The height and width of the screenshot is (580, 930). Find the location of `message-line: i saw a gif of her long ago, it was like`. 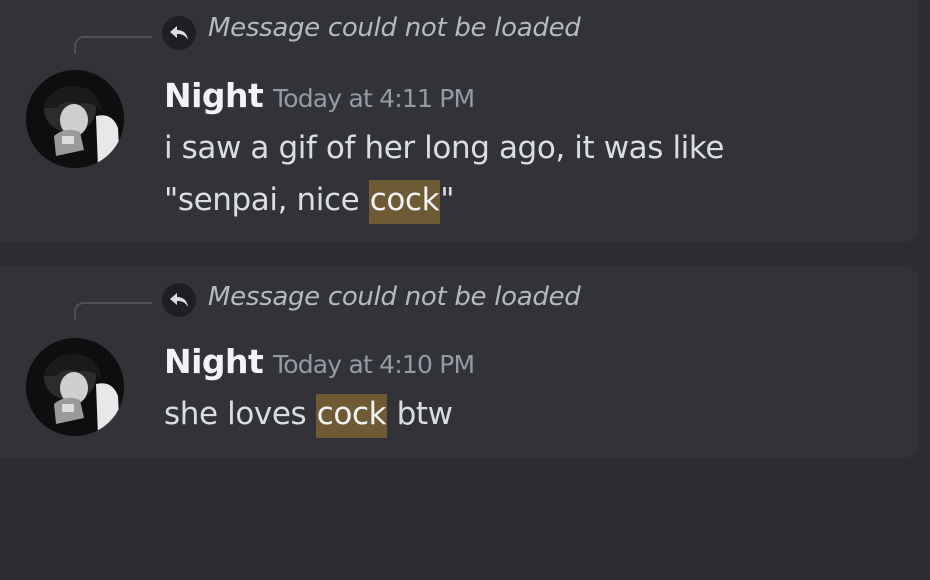

message-line: i saw a gif of her long ago, it was like is located at coordinates (444, 148).